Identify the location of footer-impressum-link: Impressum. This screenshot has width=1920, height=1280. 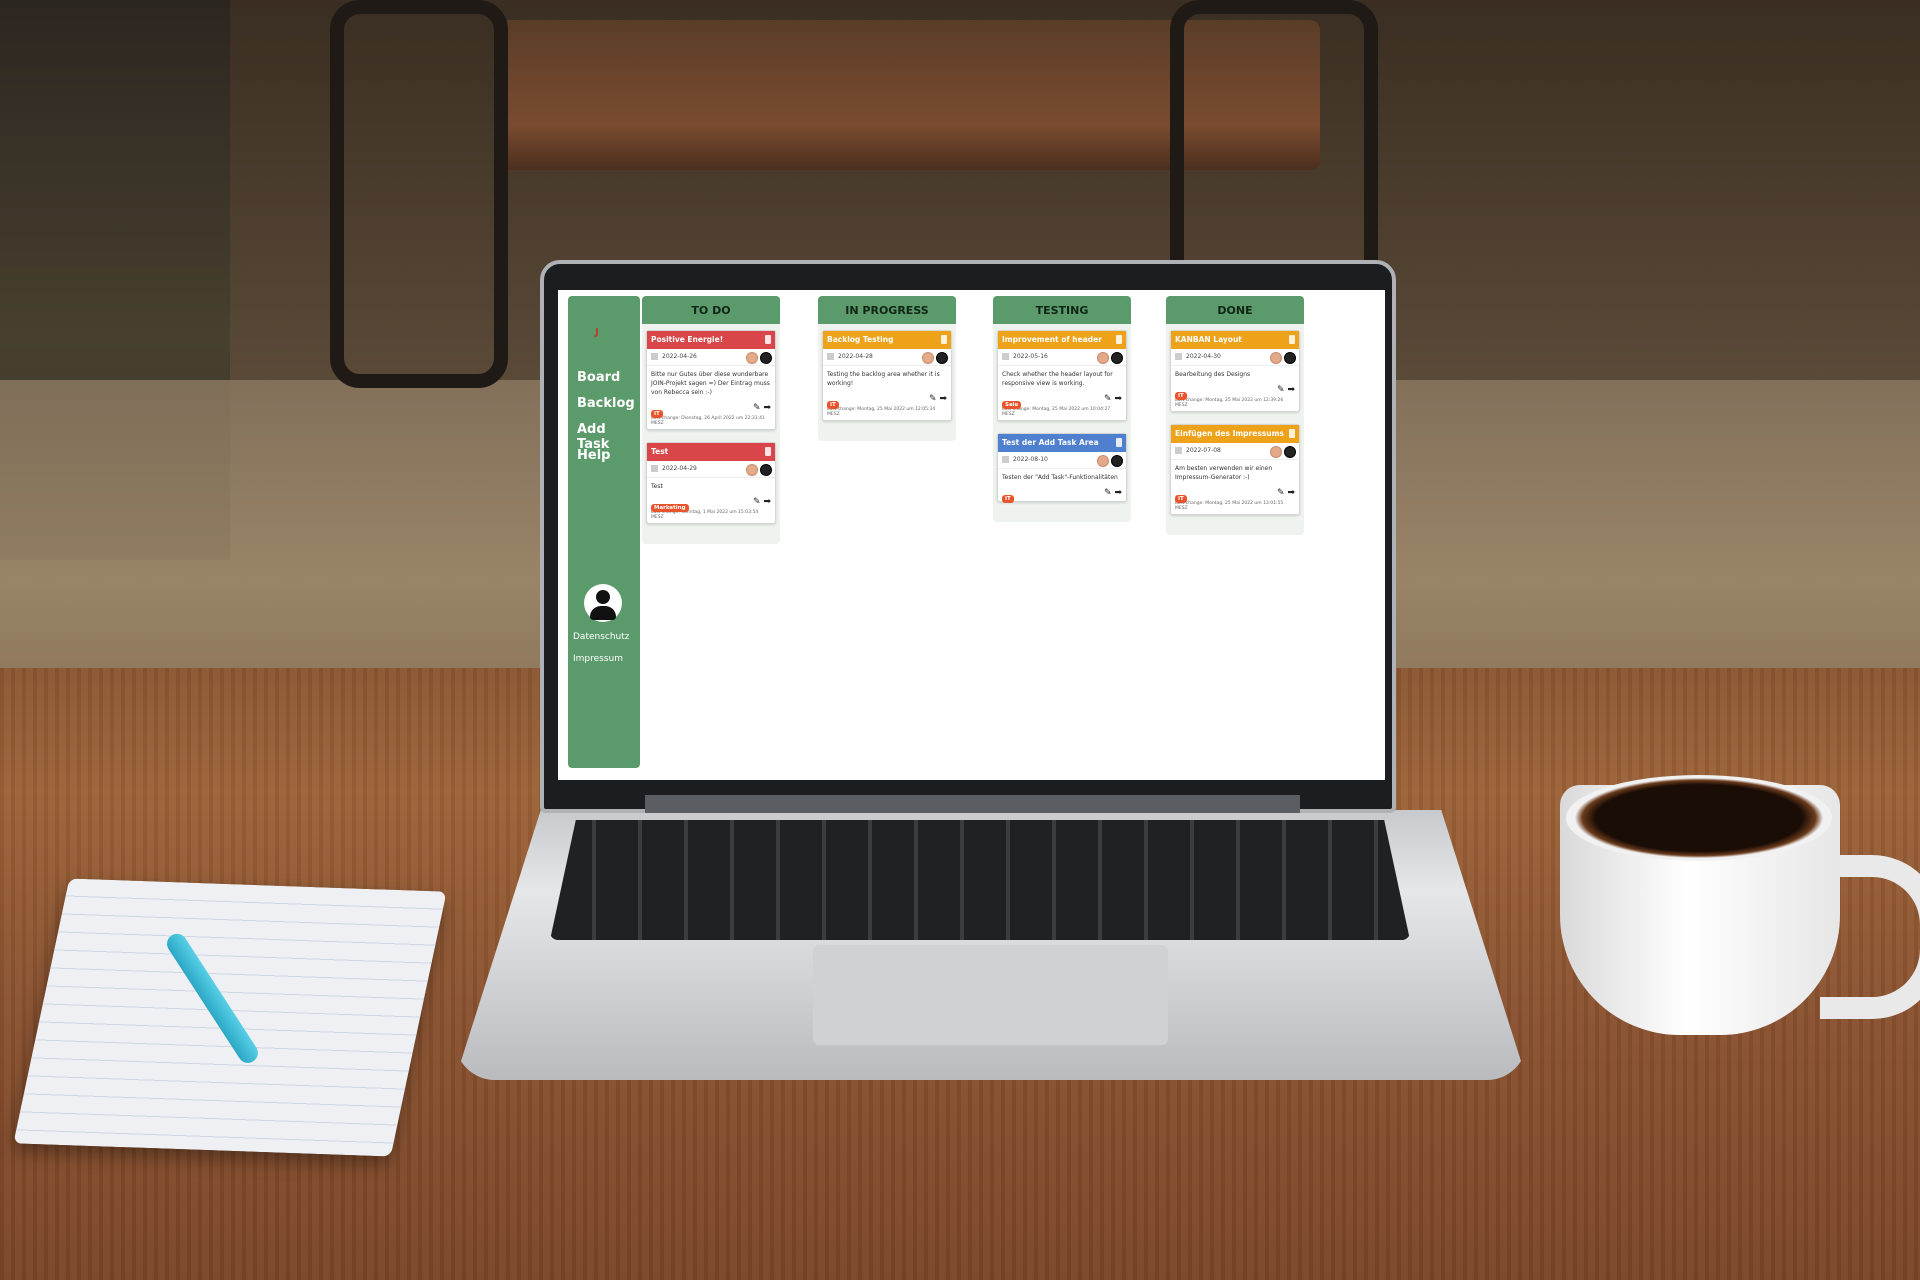
(598, 659).